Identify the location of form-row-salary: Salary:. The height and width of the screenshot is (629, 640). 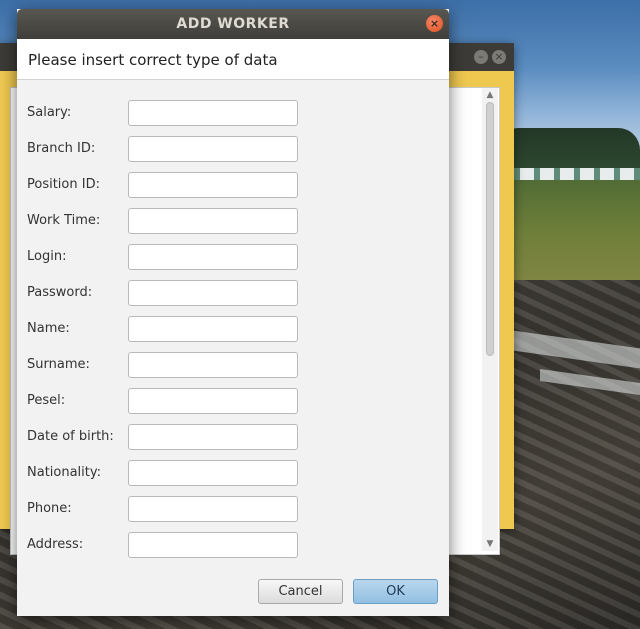
(233, 113).